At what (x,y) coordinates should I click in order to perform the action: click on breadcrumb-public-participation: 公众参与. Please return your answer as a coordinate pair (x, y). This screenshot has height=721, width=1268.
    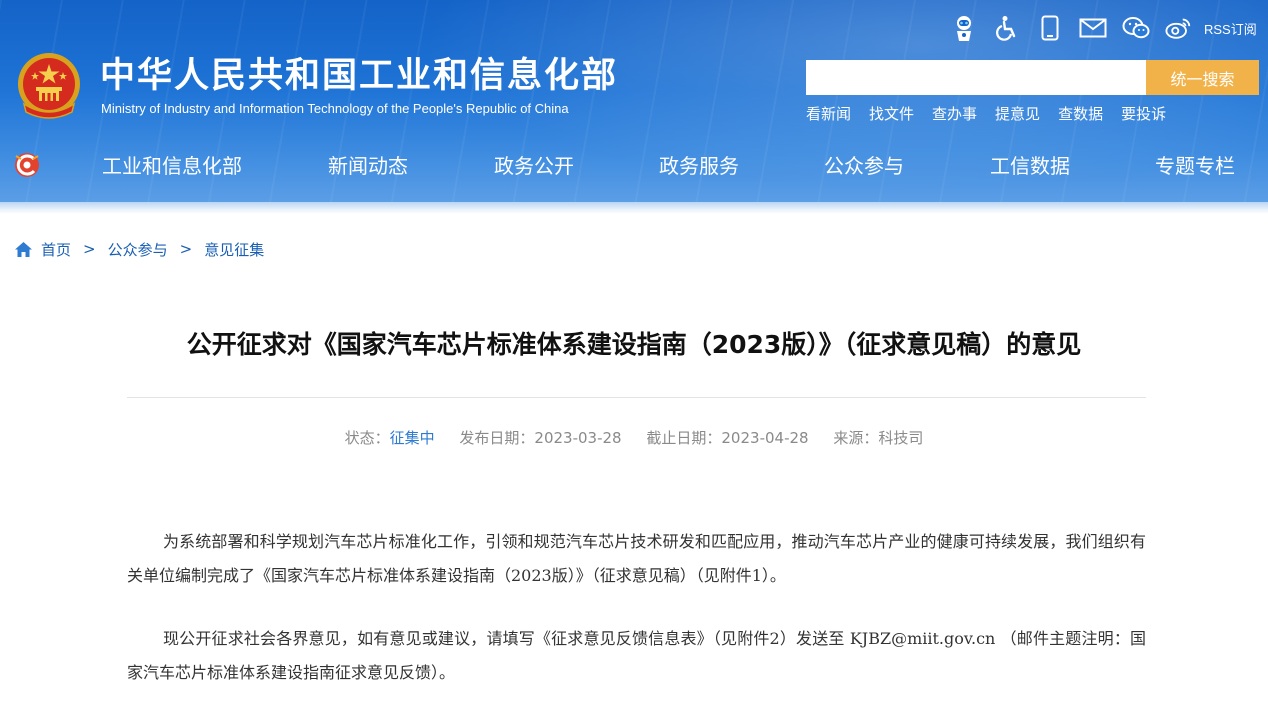
    Looking at the image, I should click on (138, 249).